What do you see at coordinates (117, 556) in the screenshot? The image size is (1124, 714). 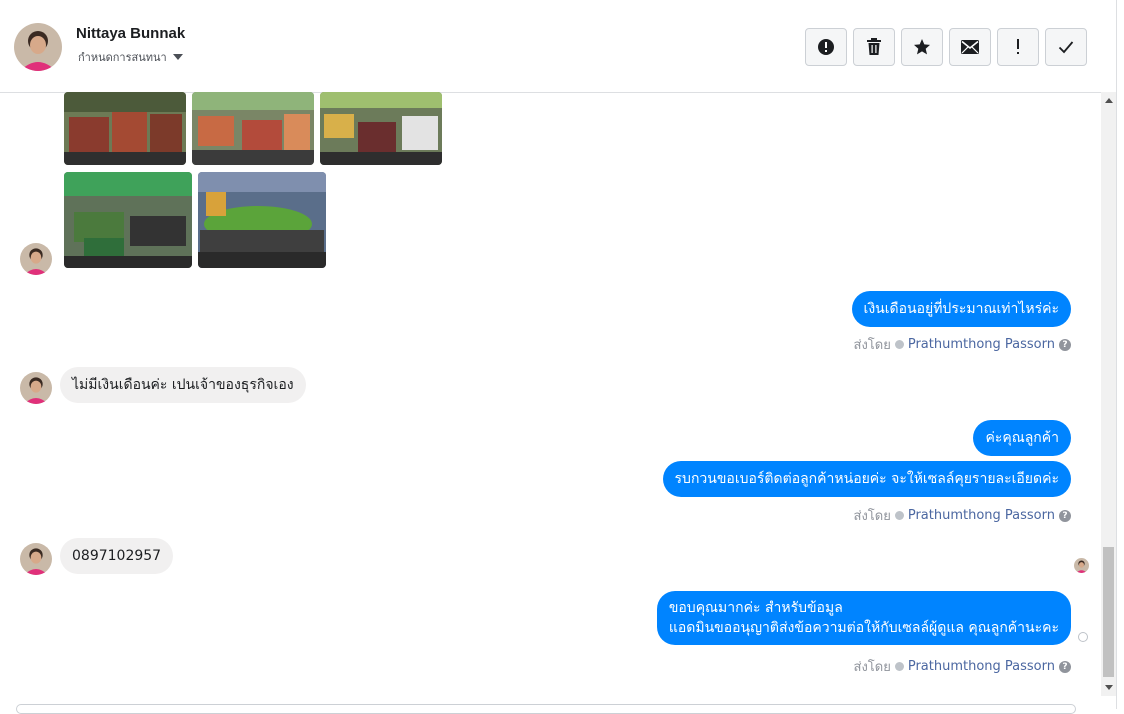 I see `incoming-message: 0897102957` at bounding box center [117, 556].